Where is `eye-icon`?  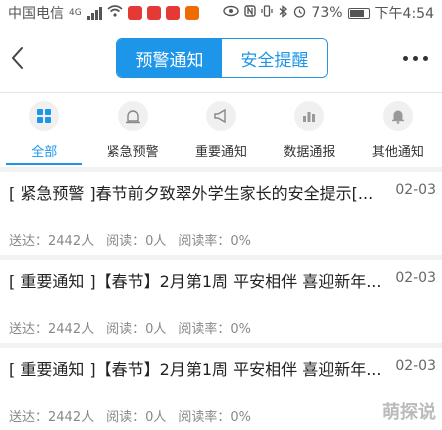 eye-icon is located at coordinates (231, 13).